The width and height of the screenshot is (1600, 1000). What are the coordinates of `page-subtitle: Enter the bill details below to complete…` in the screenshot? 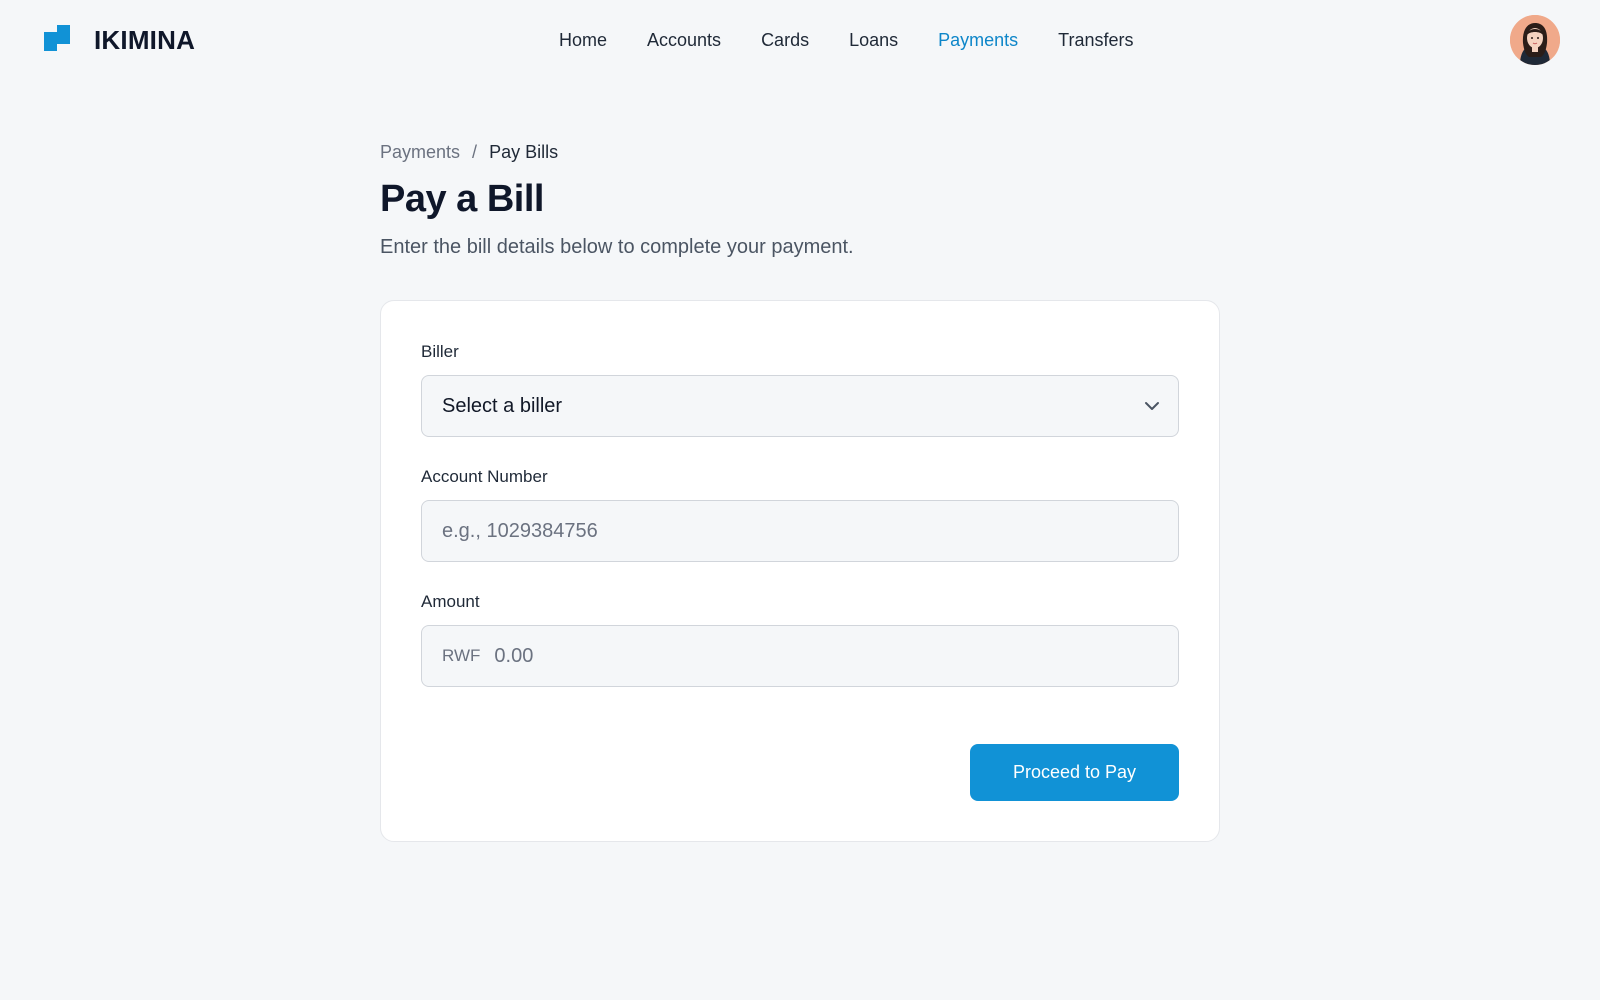 It's located at (617, 247).